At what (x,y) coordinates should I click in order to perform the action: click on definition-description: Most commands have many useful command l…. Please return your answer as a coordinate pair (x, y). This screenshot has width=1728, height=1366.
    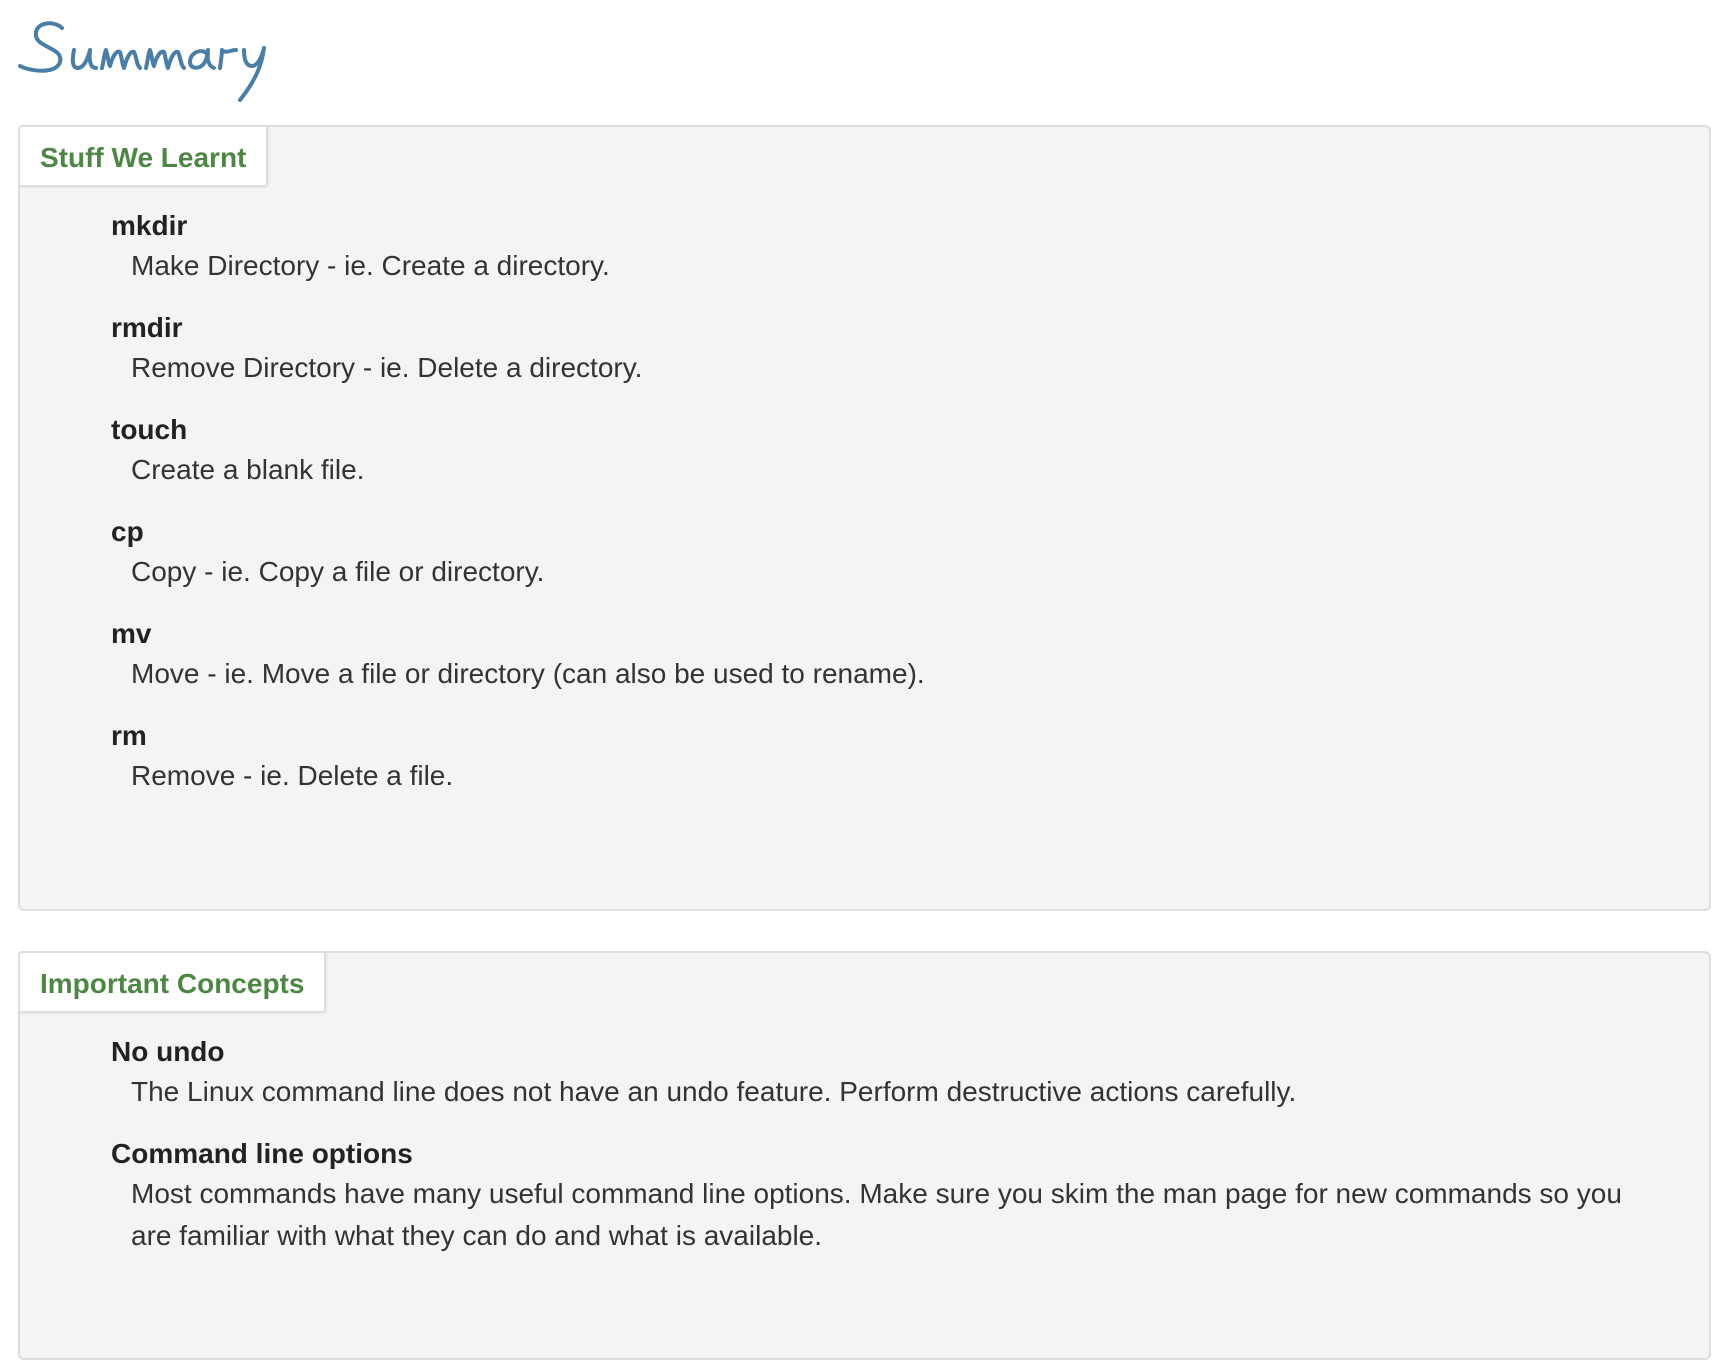
    Looking at the image, I should click on (876, 1214).